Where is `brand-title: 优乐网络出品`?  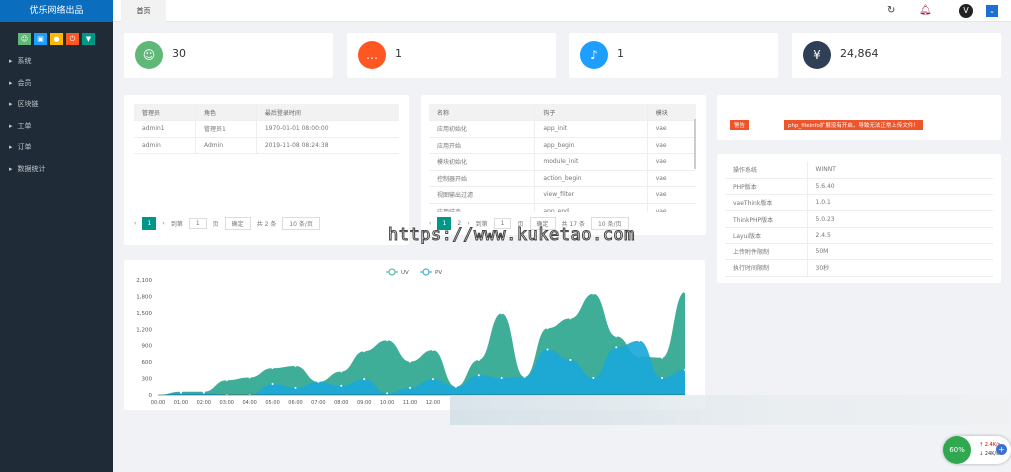 brand-title: 优乐网络出品 is located at coordinates (56, 11).